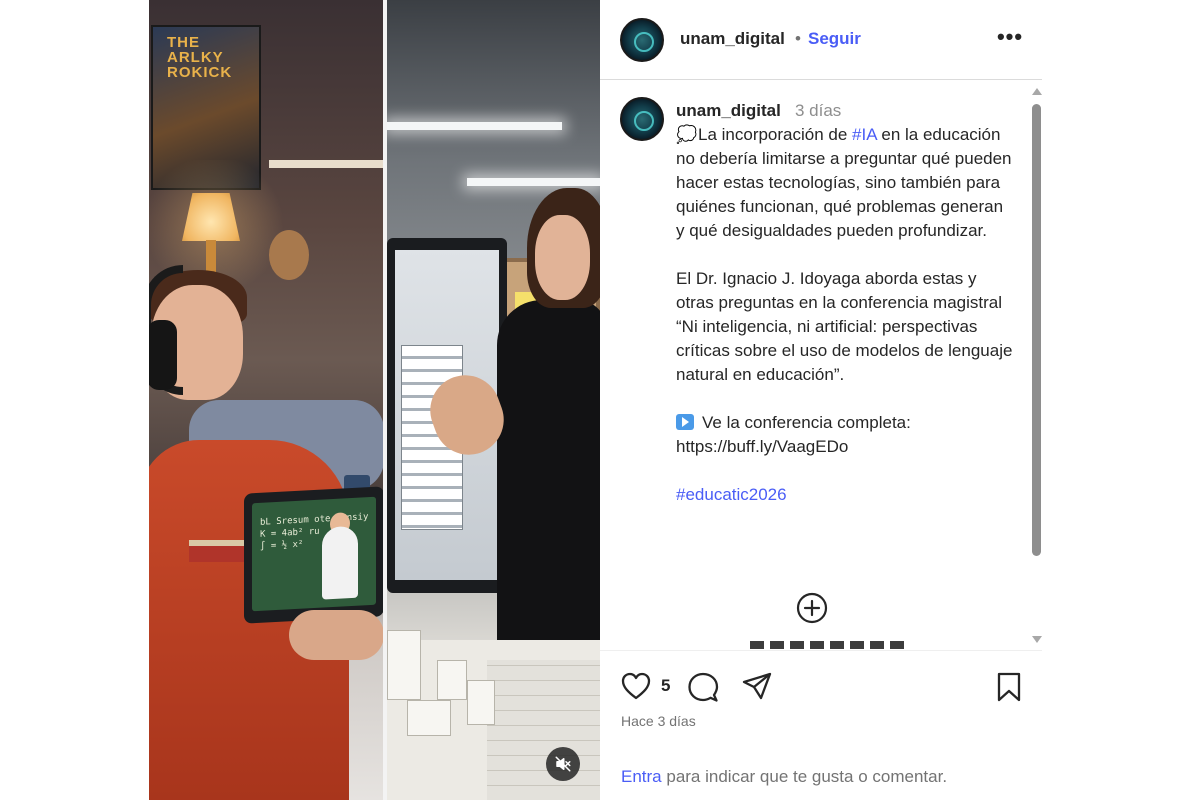 Image resolution: width=1200 pixels, height=800 pixels. What do you see at coordinates (642, 119) in the screenshot?
I see `caption-author-avatar` at bounding box center [642, 119].